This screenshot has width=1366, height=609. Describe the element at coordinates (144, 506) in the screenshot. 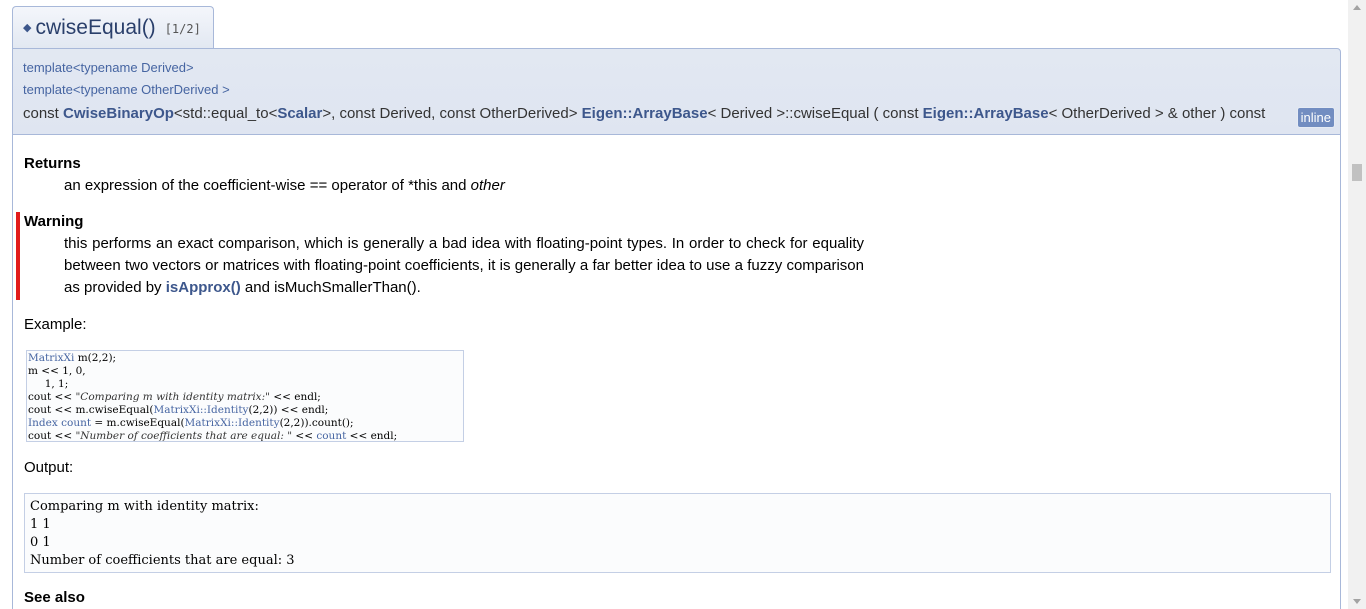

I see `output-line: Comparing m with identity matrix:` at that location.